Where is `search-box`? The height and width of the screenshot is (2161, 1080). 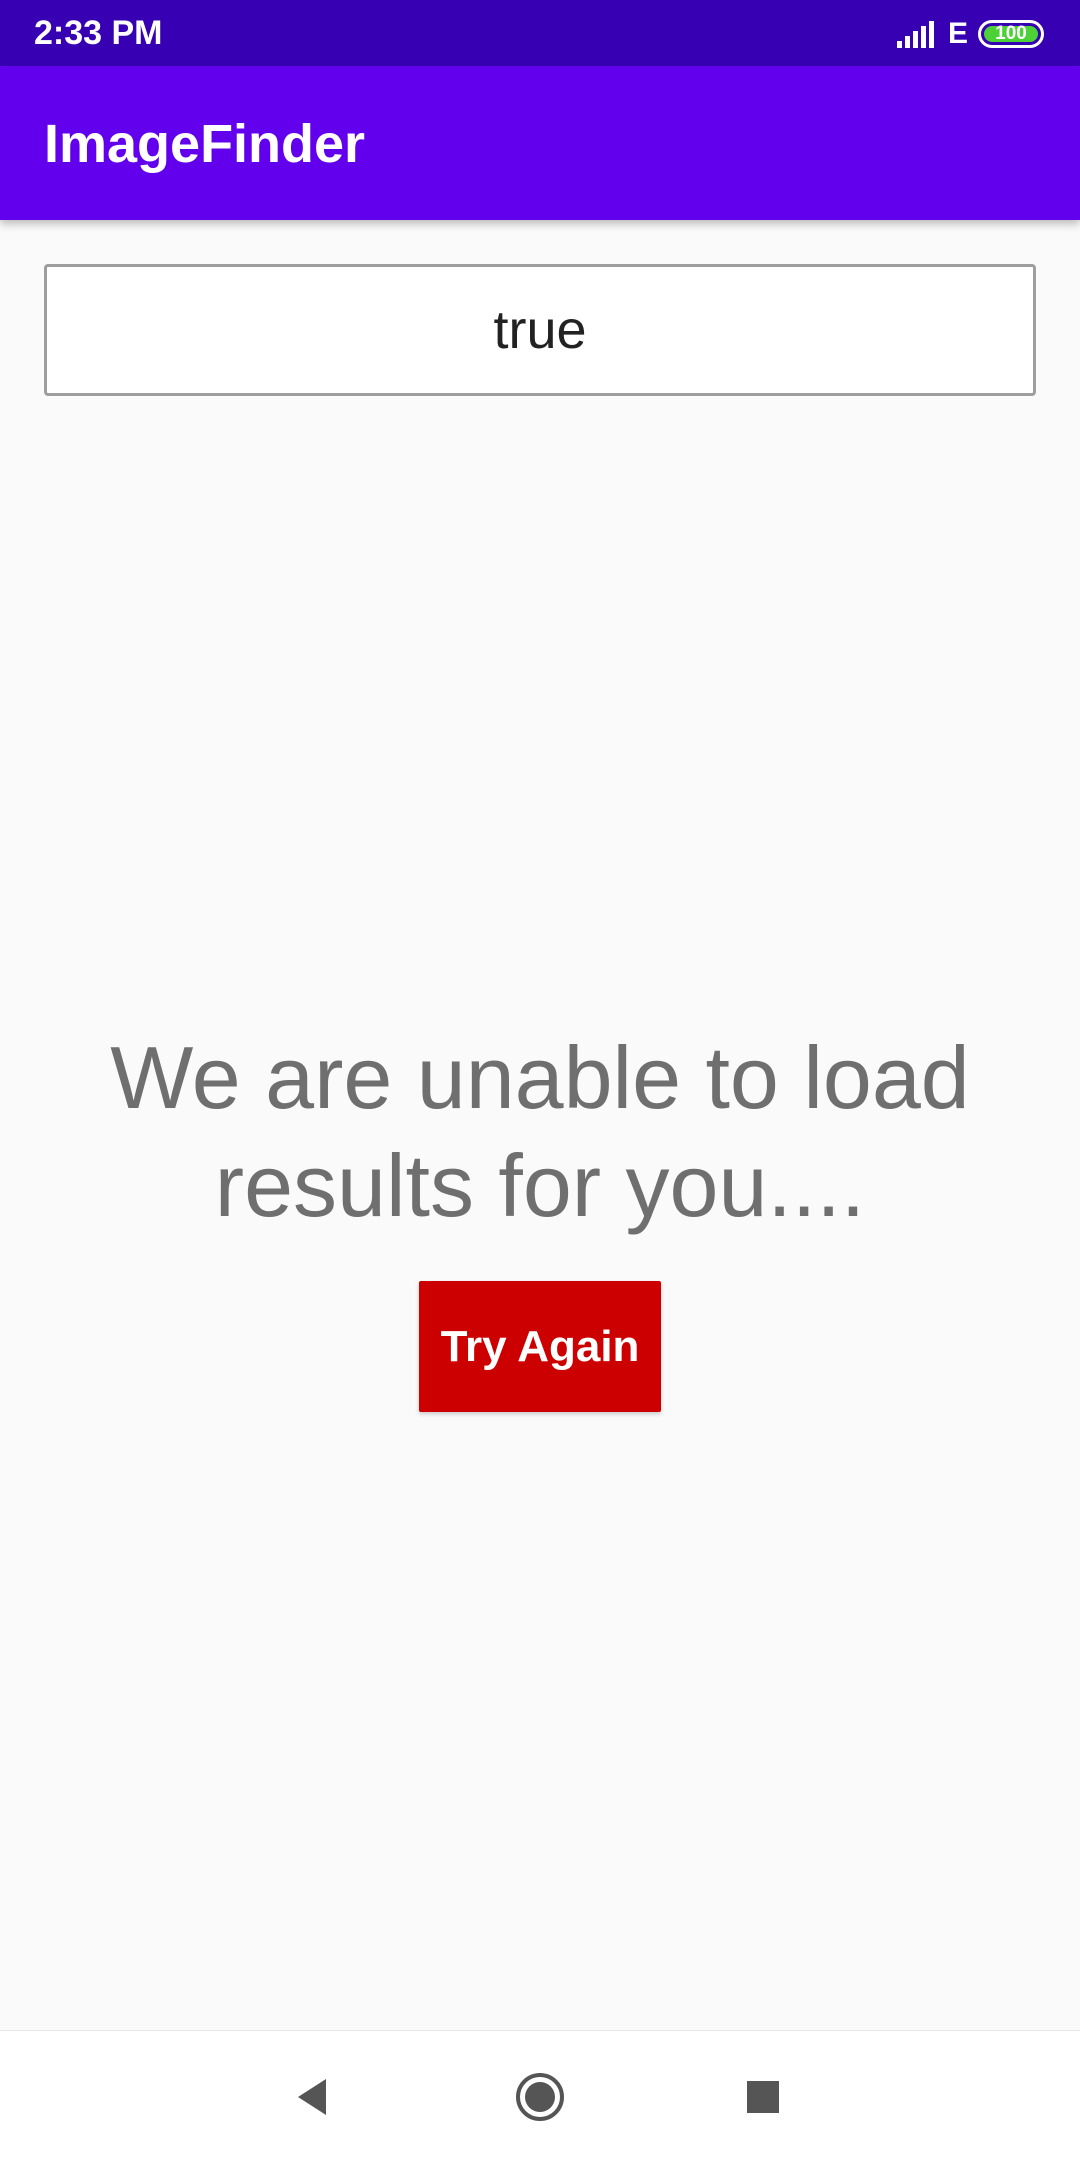 search-box is located at coordinates (540, 330).